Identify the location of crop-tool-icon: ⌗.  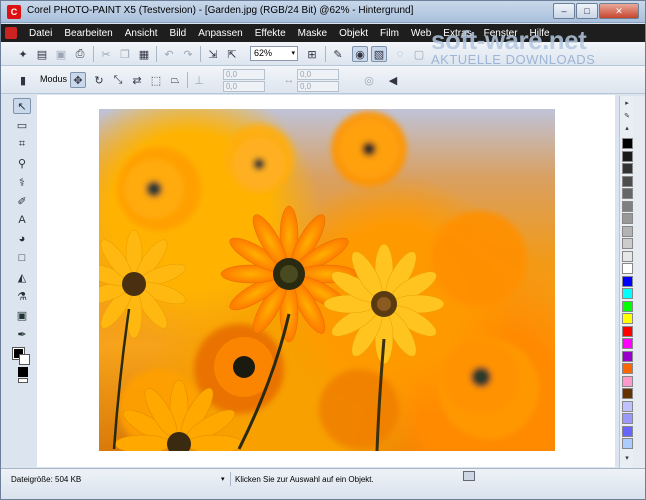
(22, 144).